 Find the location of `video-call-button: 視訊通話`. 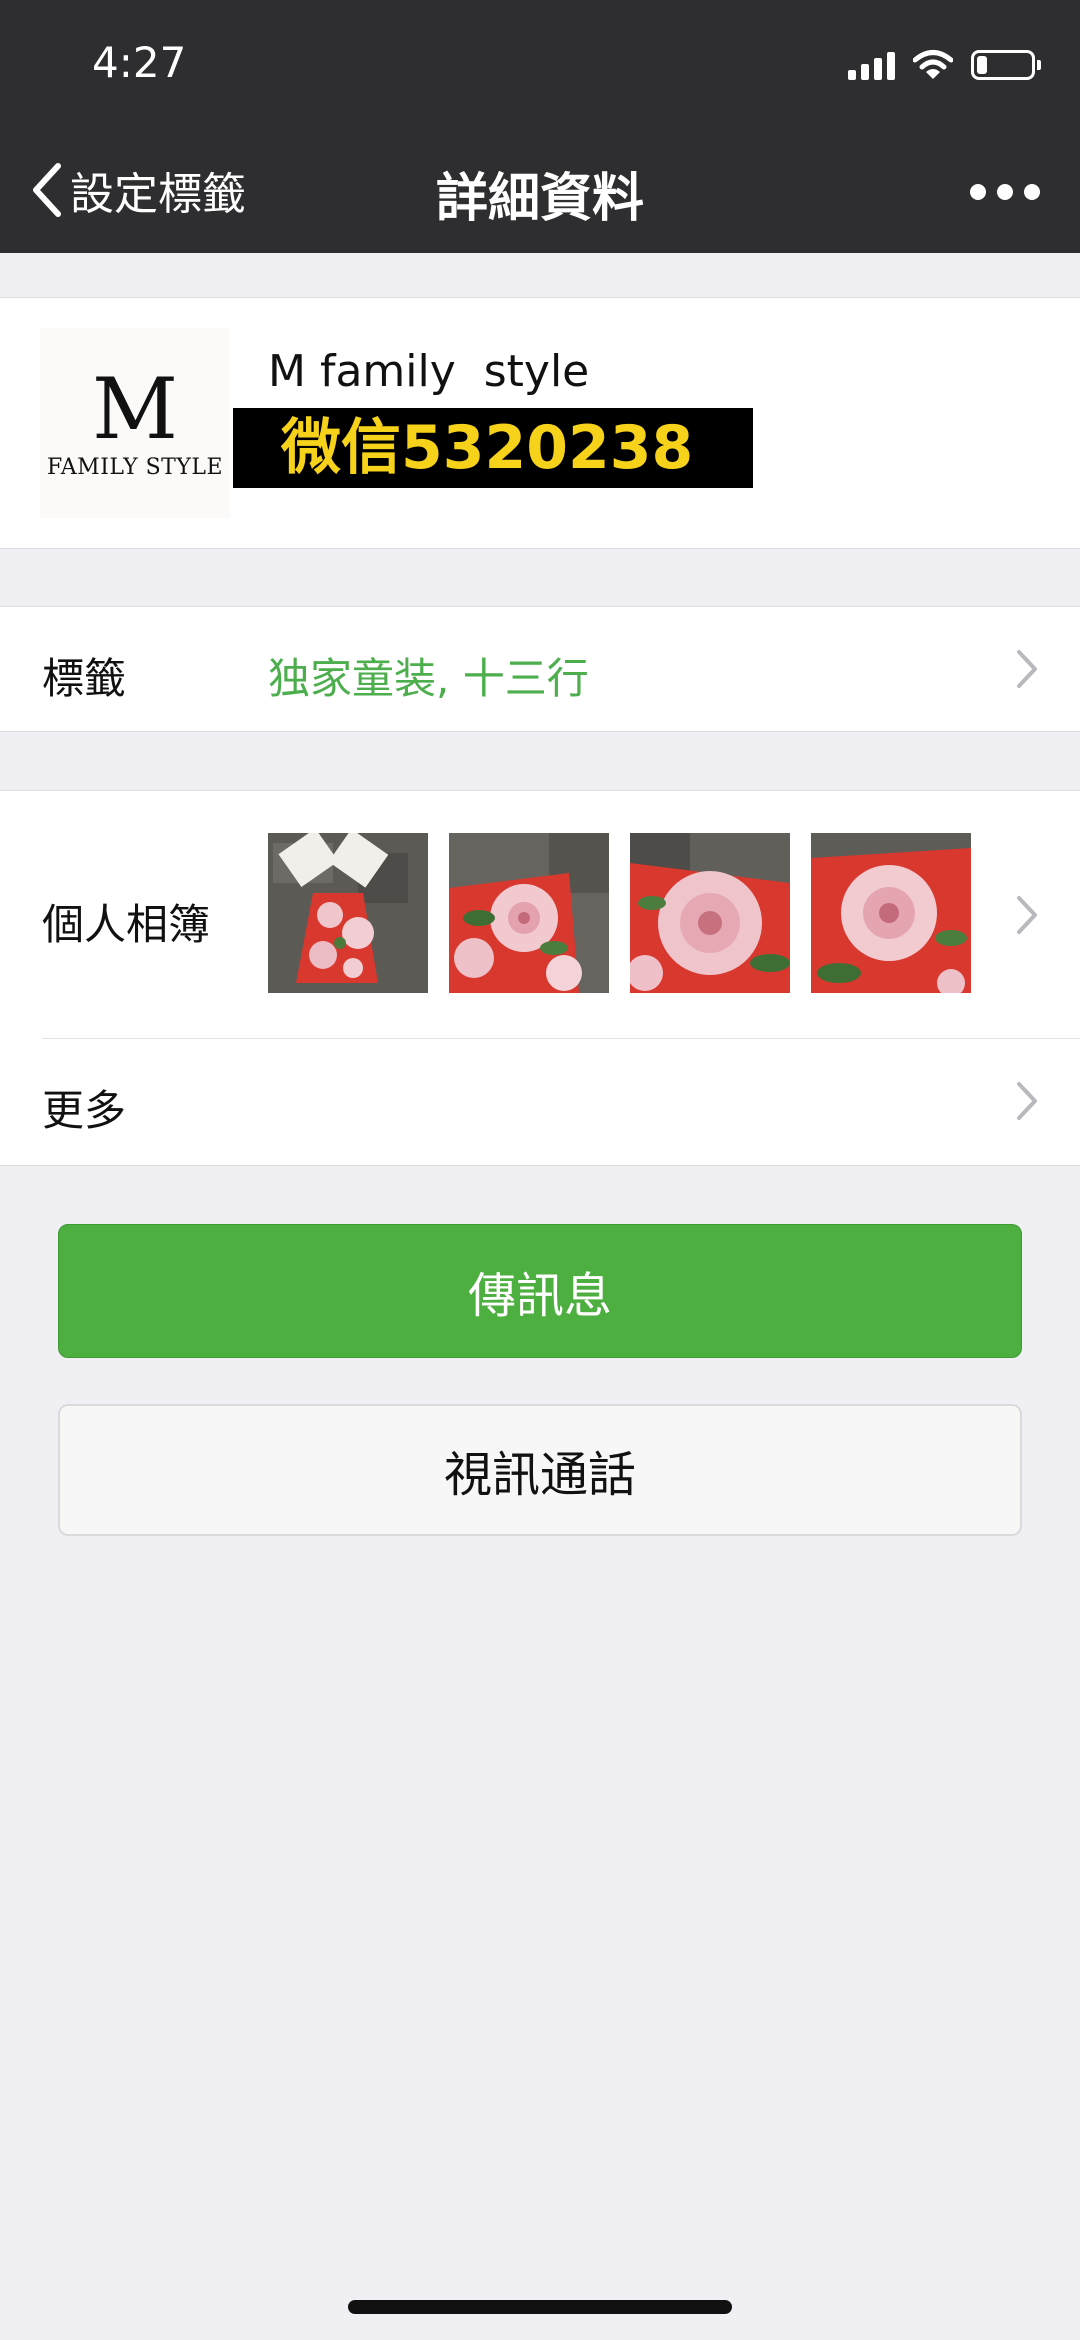

video-call-button: 視訊通話 is located at coordinates (540, 1470).